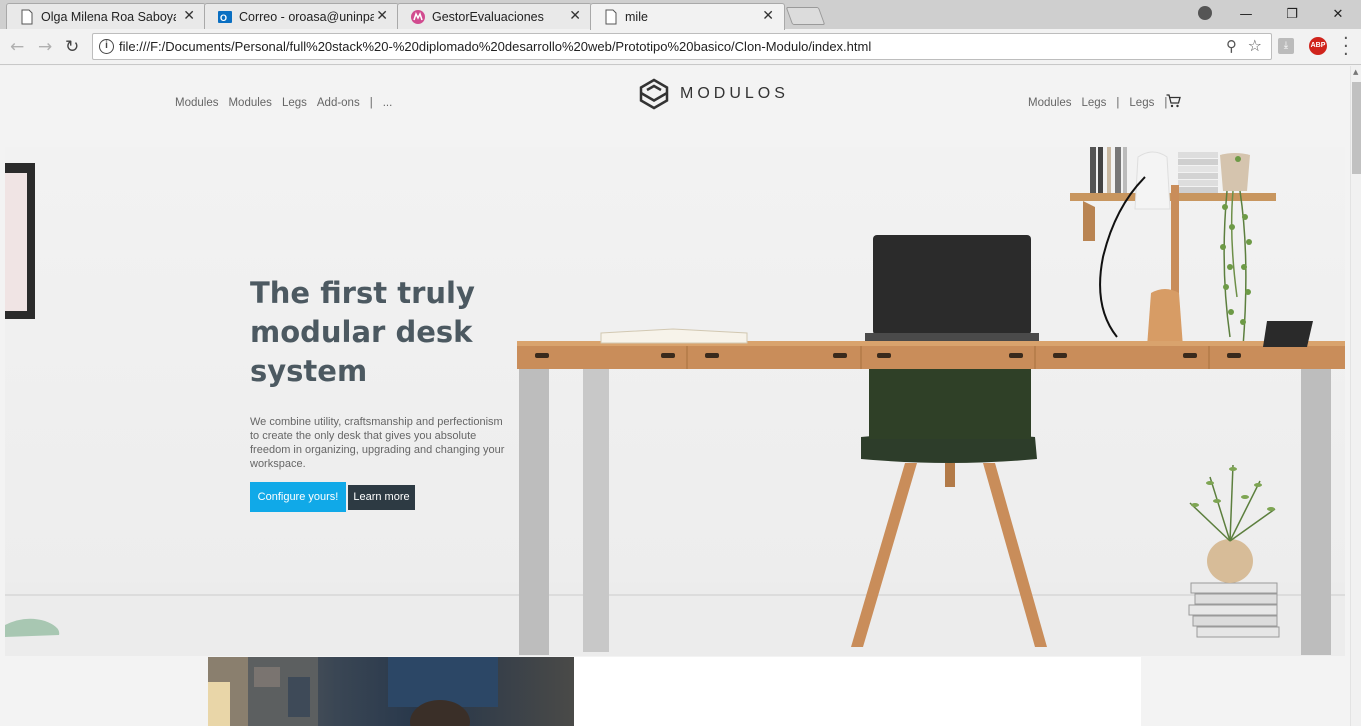  What do you see at coordinates (381, 497) in the screenshot?
I see `learn-more-button: Learn more` at bounding box center [381, 497].